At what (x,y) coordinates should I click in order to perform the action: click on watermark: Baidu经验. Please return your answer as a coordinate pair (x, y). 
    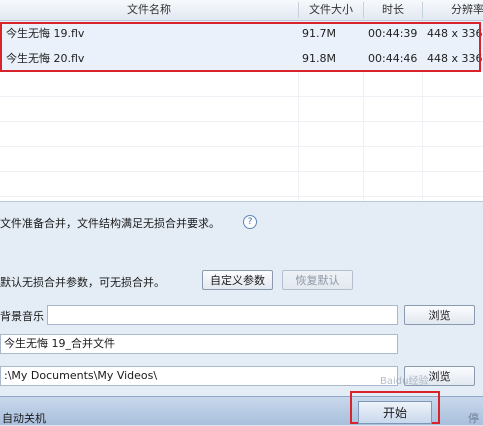
    Looking at the image, I should click on (404, 381).